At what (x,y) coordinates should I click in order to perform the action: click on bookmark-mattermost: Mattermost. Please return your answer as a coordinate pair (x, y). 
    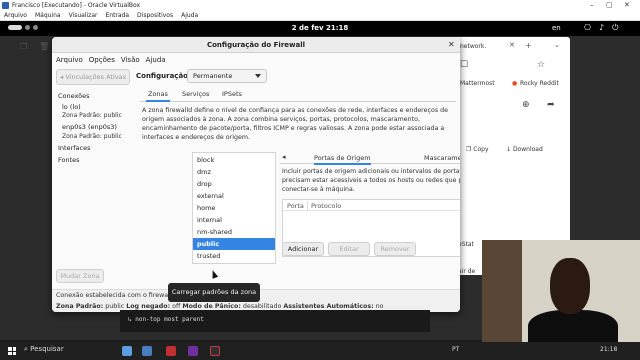
    Looking at the image, I should click on (477, 83).